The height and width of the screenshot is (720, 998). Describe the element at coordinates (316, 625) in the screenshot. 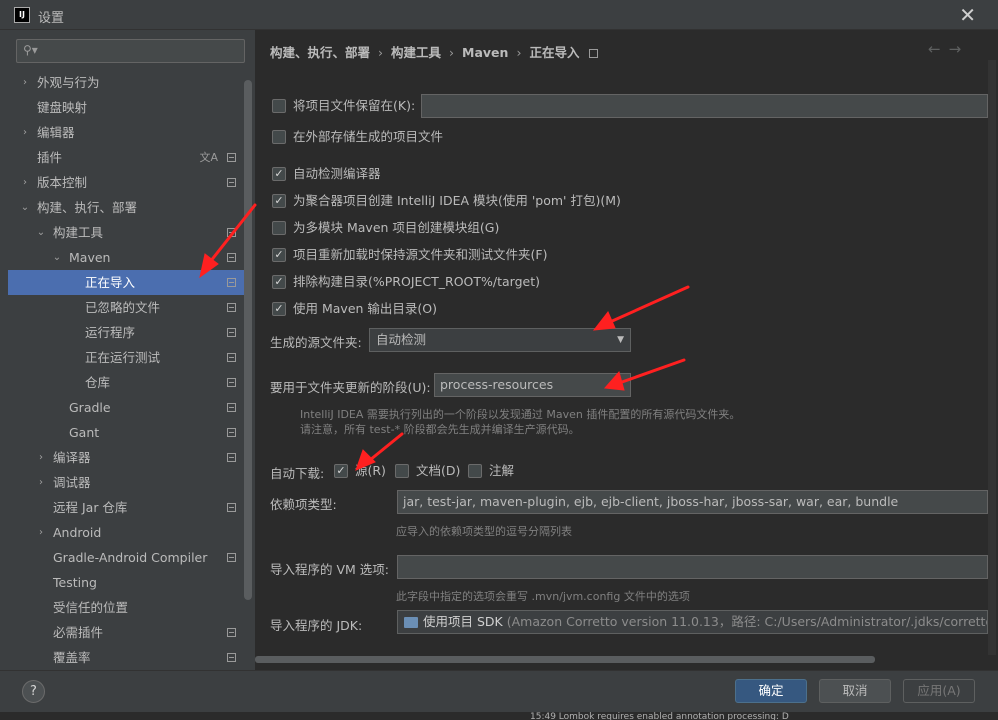

I see `jdk-label: 导入程序的 JDK:` at that location.